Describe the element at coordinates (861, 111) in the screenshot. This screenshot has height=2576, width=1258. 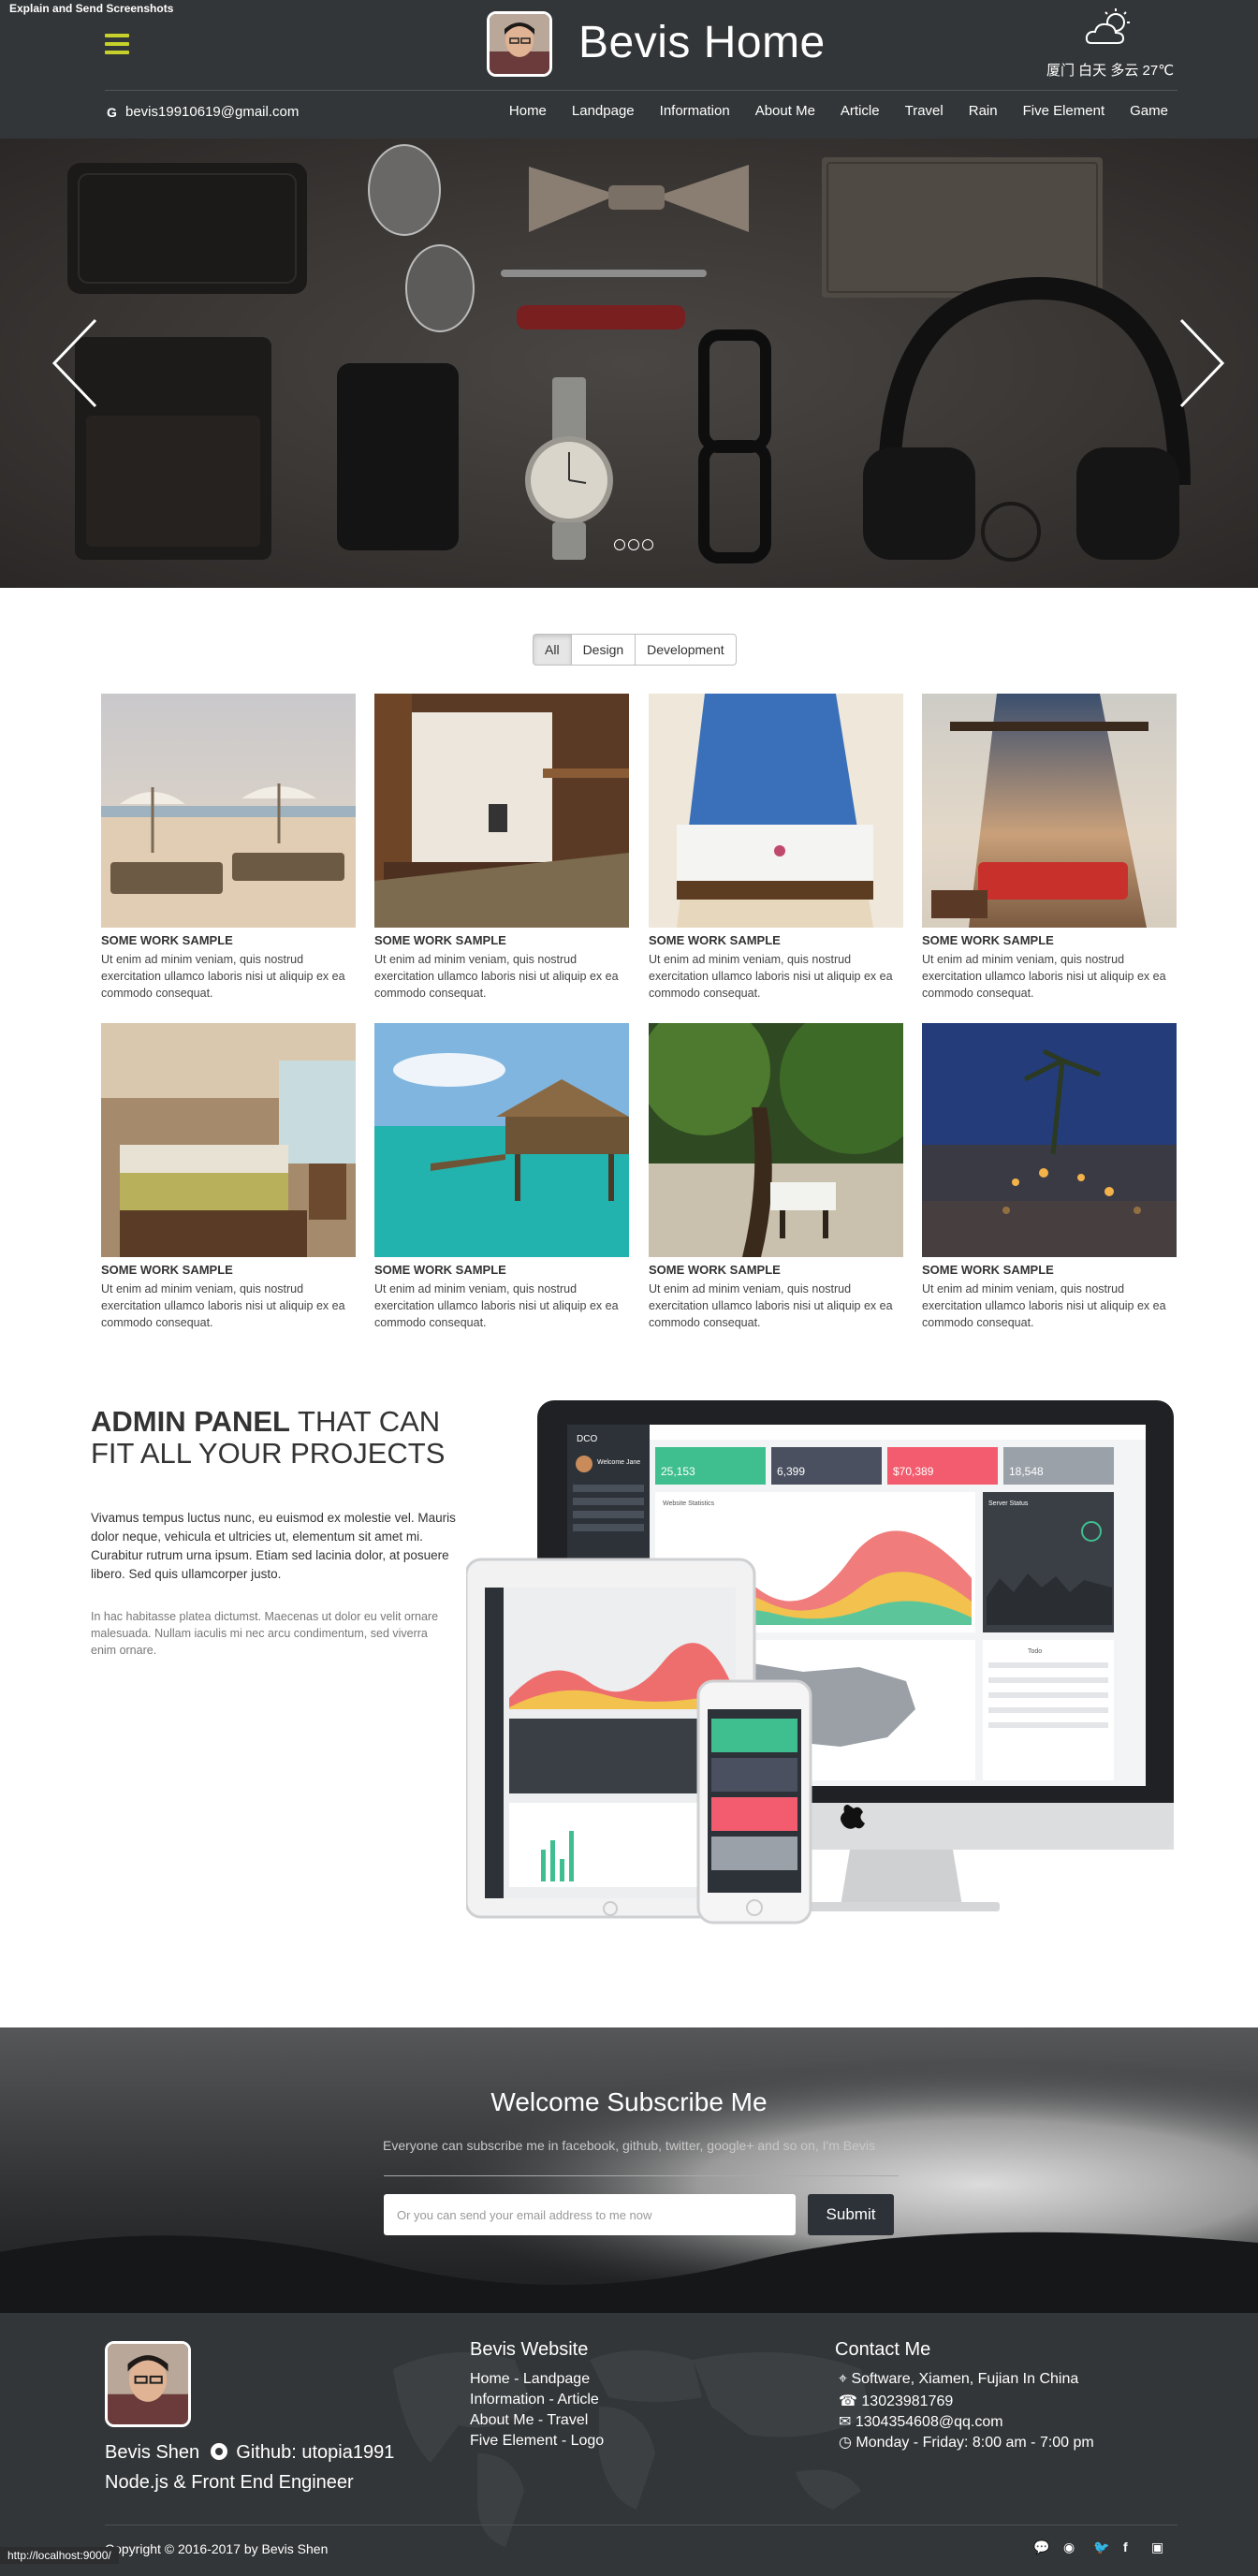
I see `nav-article: Article` at that location.